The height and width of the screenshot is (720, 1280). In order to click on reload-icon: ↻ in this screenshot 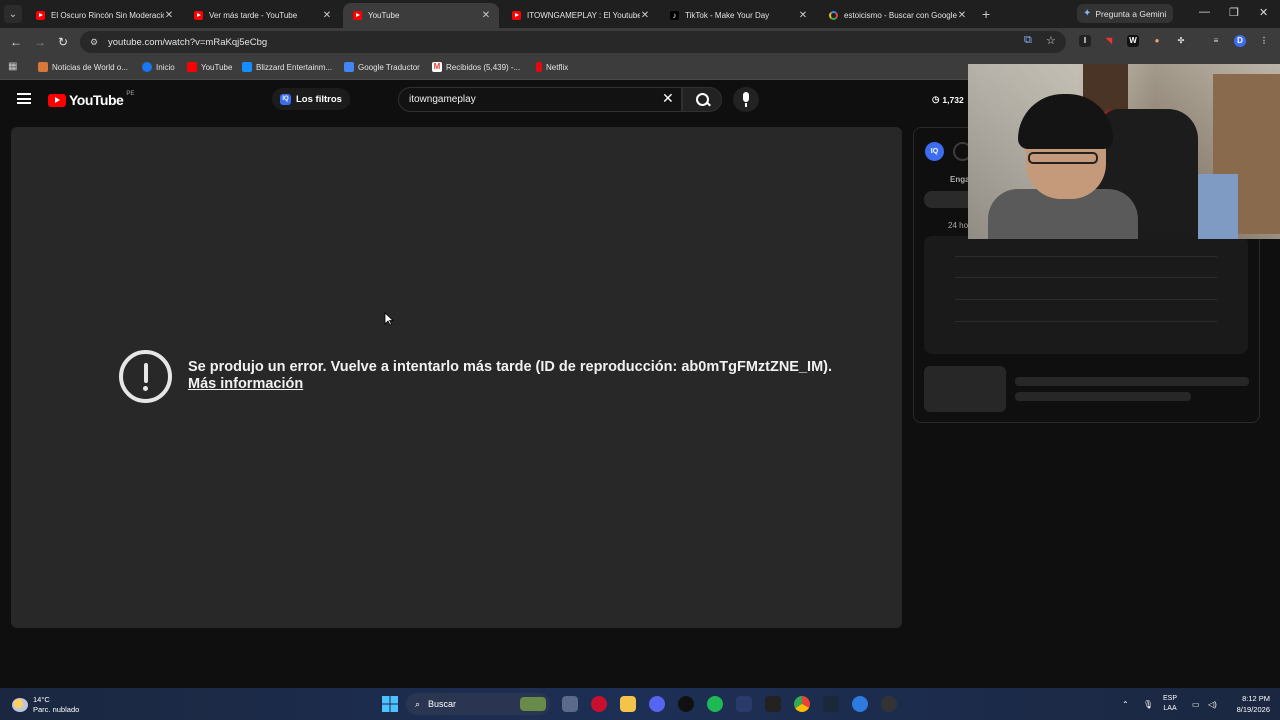, I will do `click(63, 42)`.